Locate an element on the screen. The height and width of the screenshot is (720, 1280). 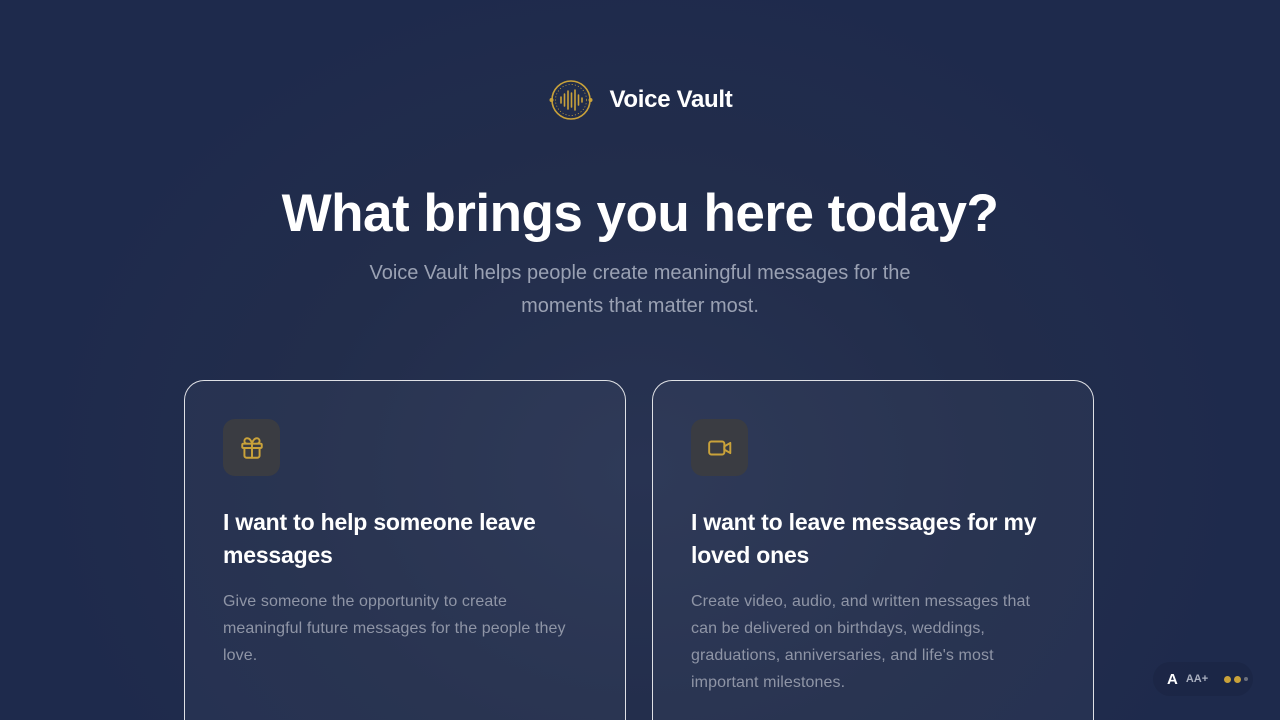
accessibility-toolbar: A AA+ is located at coordinates (1203, 679).